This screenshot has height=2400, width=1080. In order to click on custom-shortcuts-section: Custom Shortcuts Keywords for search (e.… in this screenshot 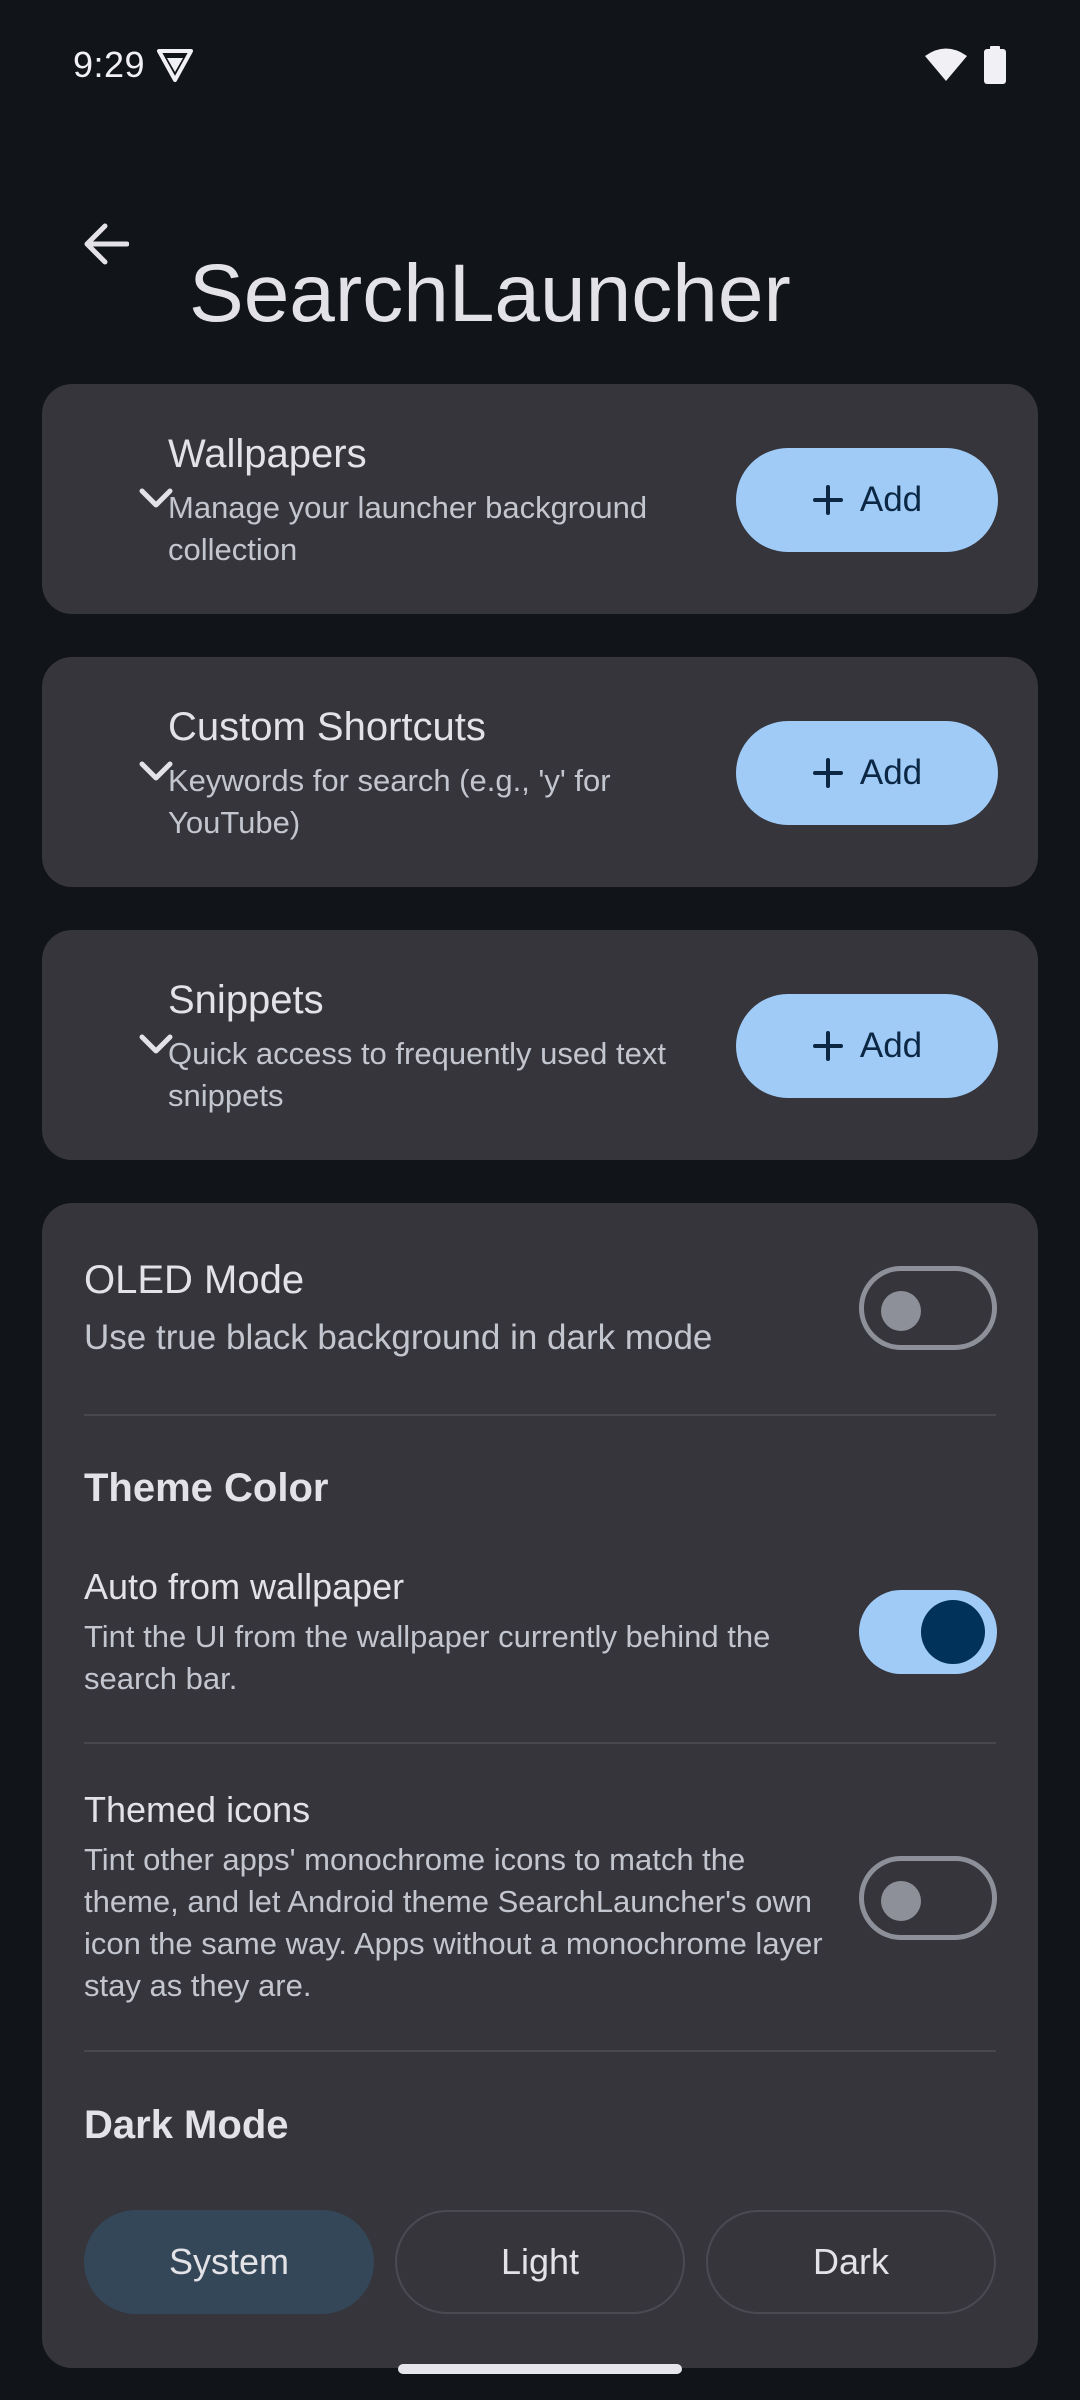, I will do `click(540, 772)`.